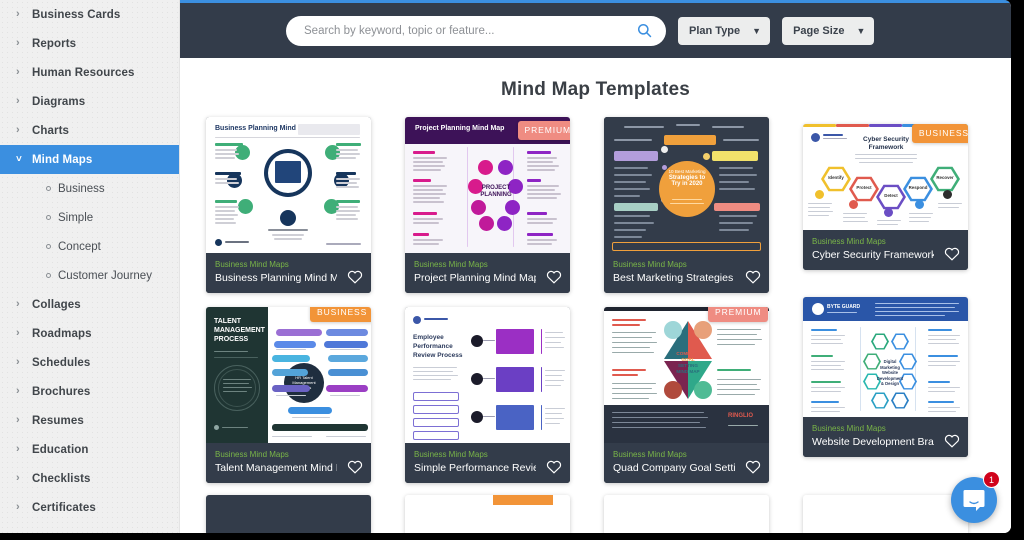  What do you see at coordinates (89, 43) in the screenshot?
I see `sidebar-item-reports: › Reports` at bounding box center [89, 43].